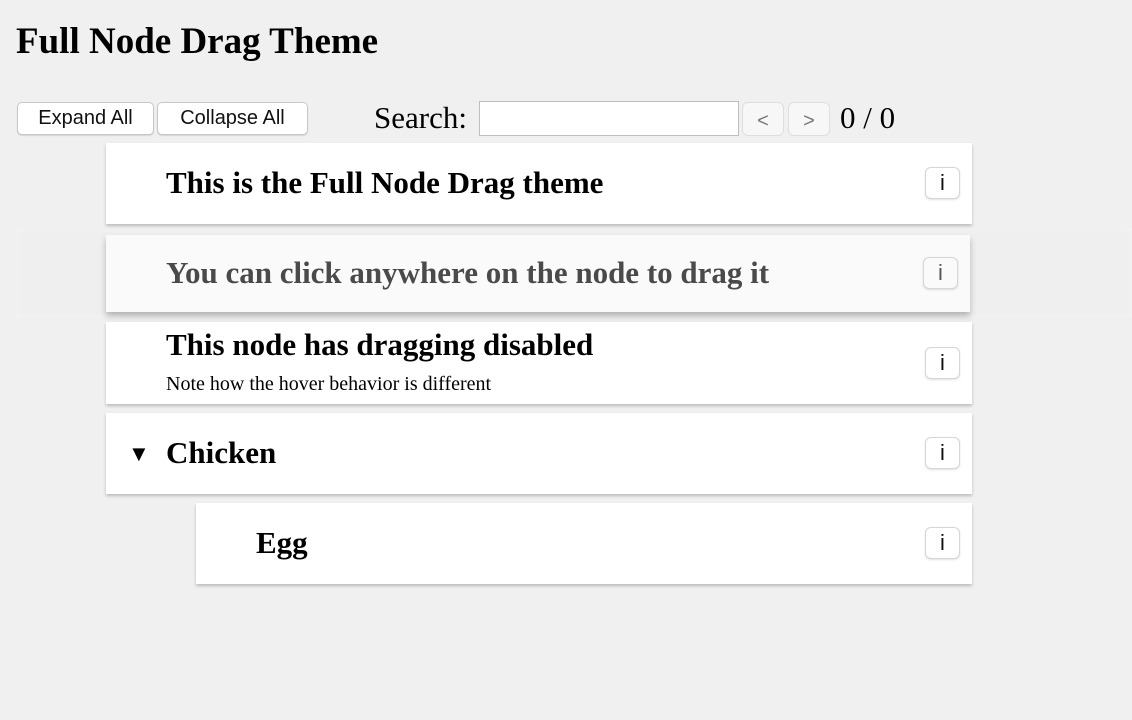 The image size is (1132, 720). What do you see at coordinates (197, 41) in the screenshot?
I see `page-title: Full Node Drag Theme` at bounding box center [197, 41].